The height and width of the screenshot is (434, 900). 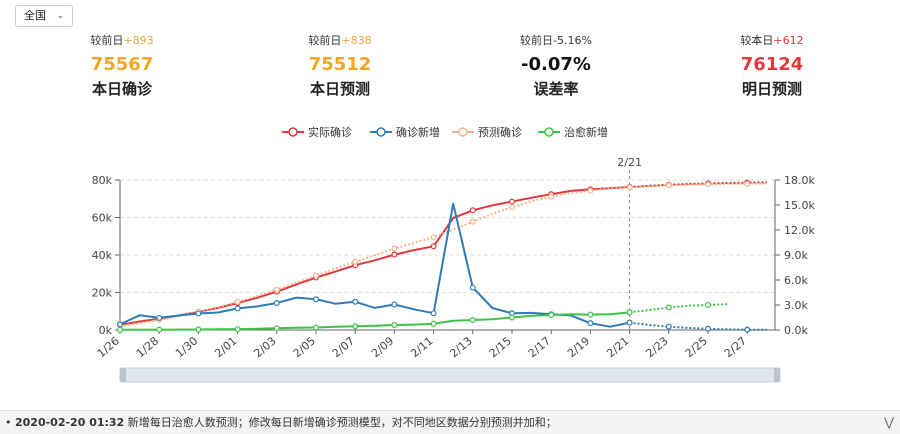 What do you see at coordinates (573, 132) in the screenshot?
I see `legend-item: 治愈新增` at bounding box center [573, 132].